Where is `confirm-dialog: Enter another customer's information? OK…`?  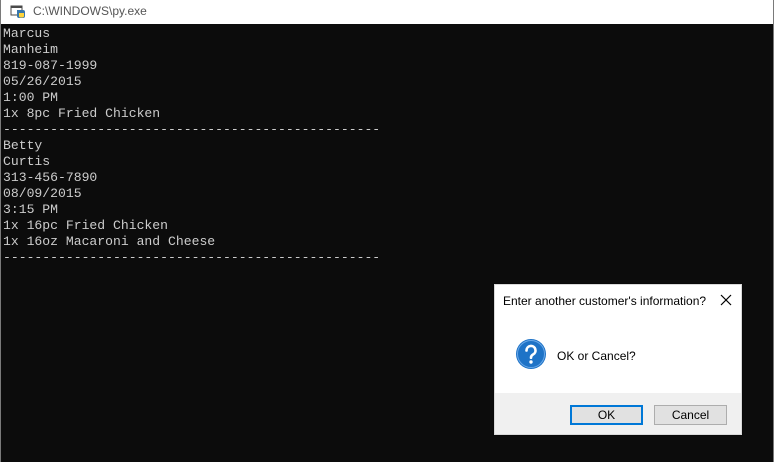
confirm-dialog: Enter another customer's information? OK… is located at coordinates (618, 359).